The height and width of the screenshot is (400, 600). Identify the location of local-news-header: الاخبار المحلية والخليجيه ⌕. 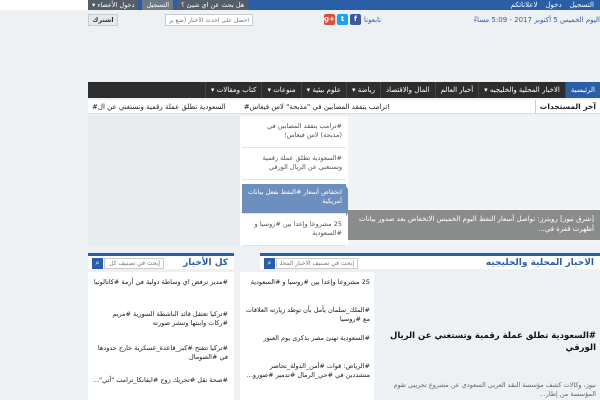
(430, 261).